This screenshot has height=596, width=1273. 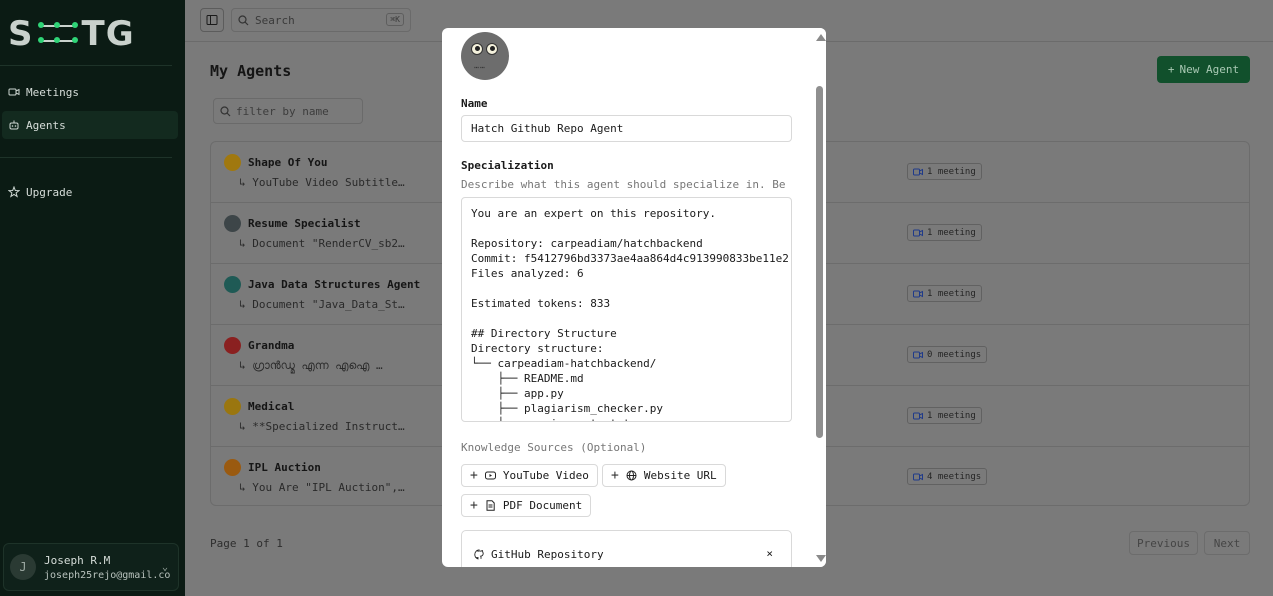 I want to click on scroll-down-arrow-icon, so click(x=821, y=558).